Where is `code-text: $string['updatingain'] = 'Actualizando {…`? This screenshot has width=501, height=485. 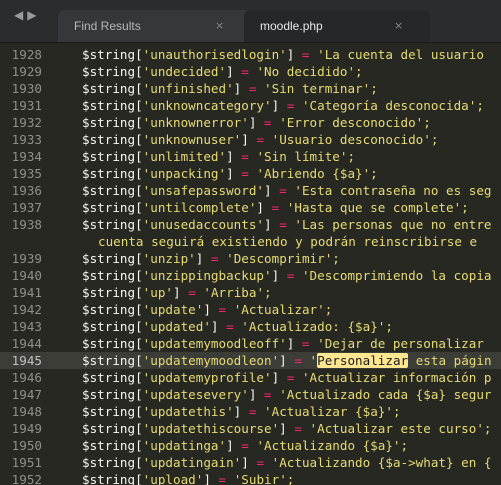
code-text: $string['updatingain'] = 'Actualizando {… is located at coordinates (287, 462).